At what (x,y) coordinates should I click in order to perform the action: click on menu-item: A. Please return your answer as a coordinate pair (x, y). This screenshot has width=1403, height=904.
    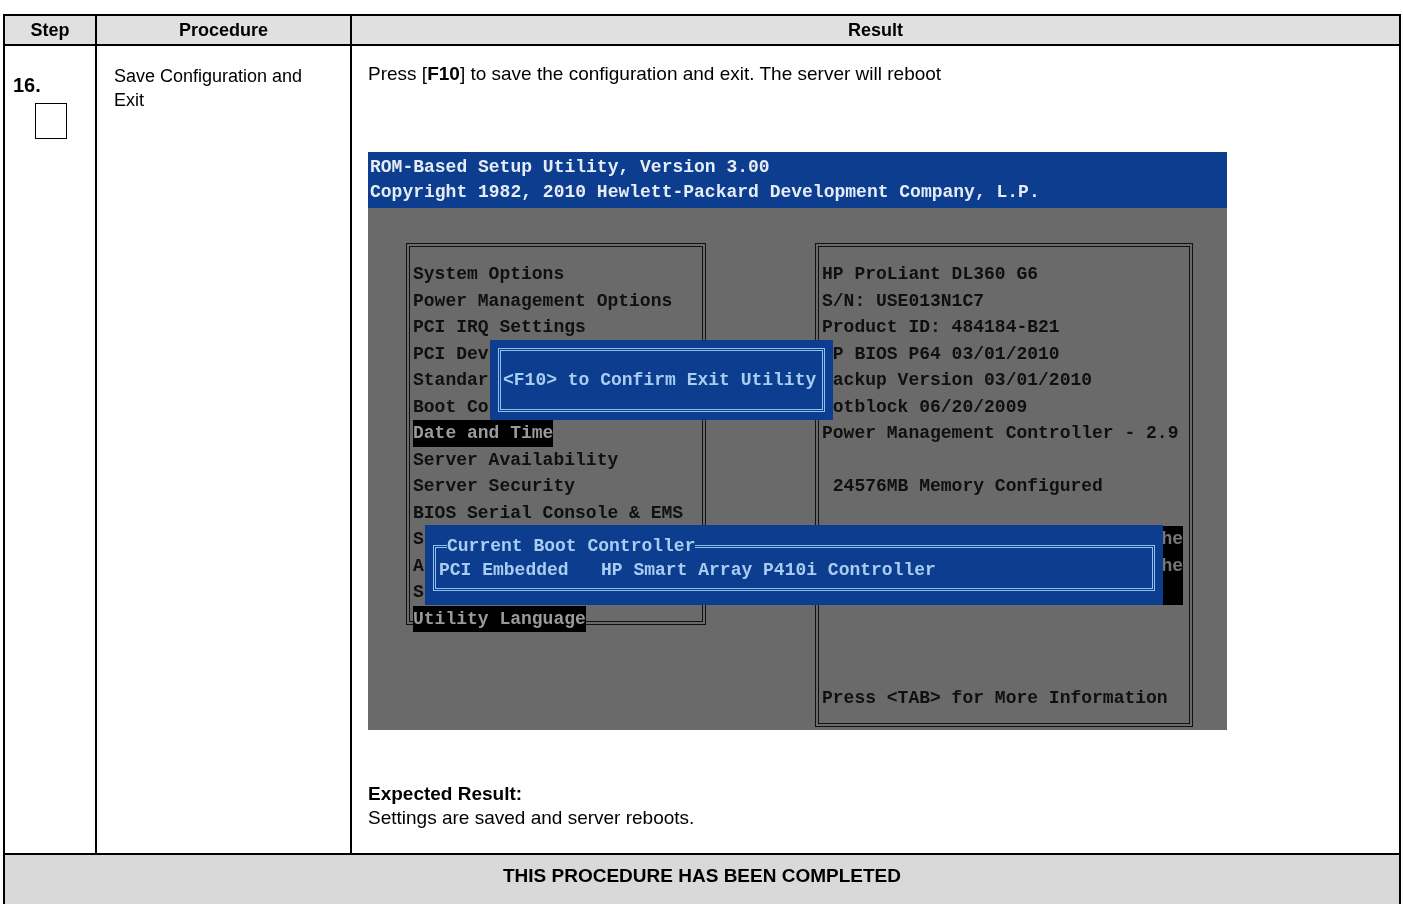
    Looking at the image, I should click on (418, 565).